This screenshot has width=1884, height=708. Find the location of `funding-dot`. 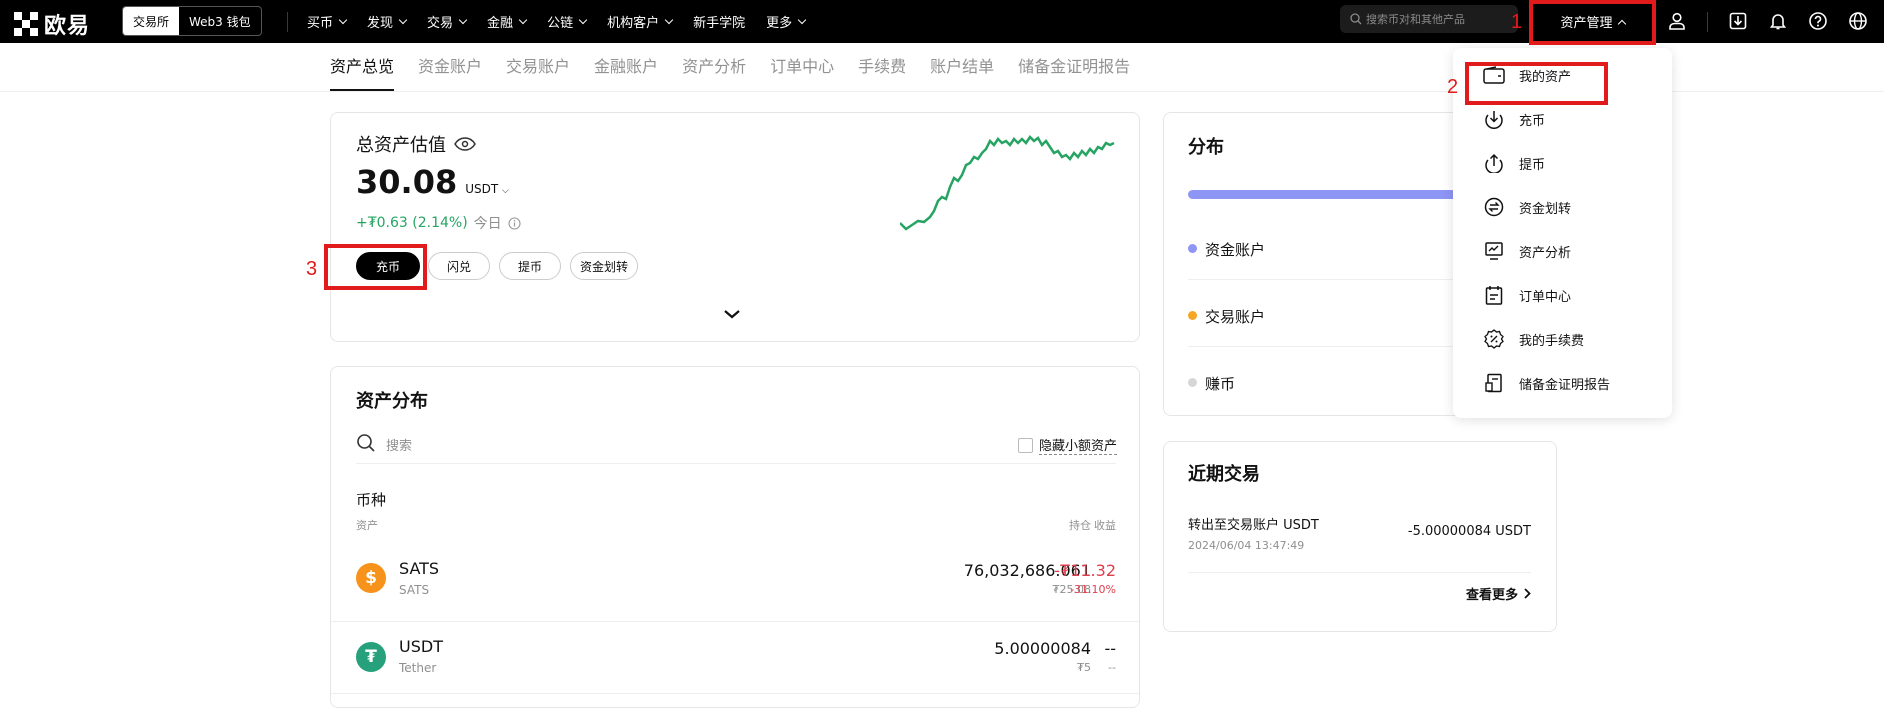

funding-dot is located at coordinates (1192, 248).